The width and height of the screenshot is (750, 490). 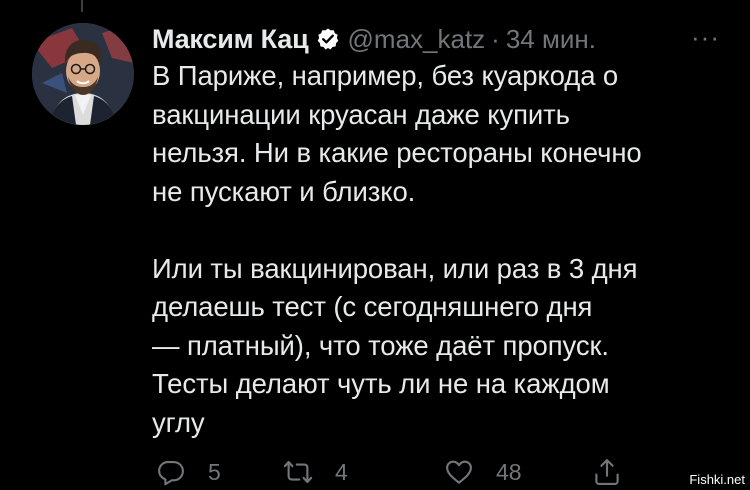 I want to click on heart-icon, so click(x=459, y=472).